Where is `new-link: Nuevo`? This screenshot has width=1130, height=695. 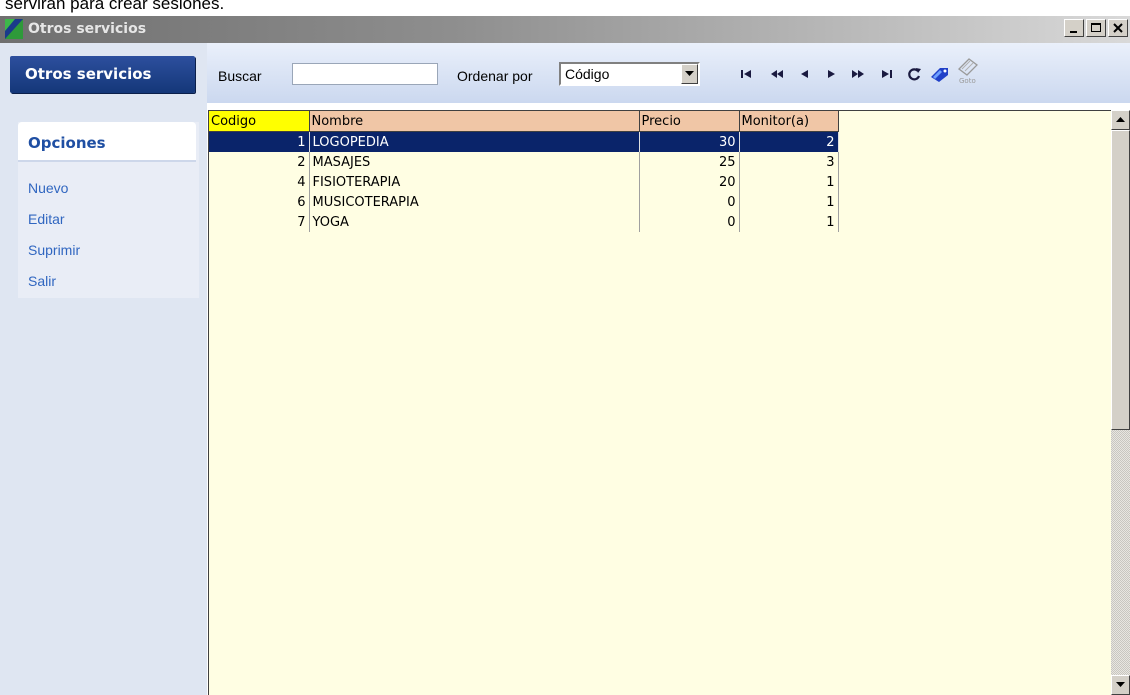 new-link: Nuevo is located at coordinates (48, 188).